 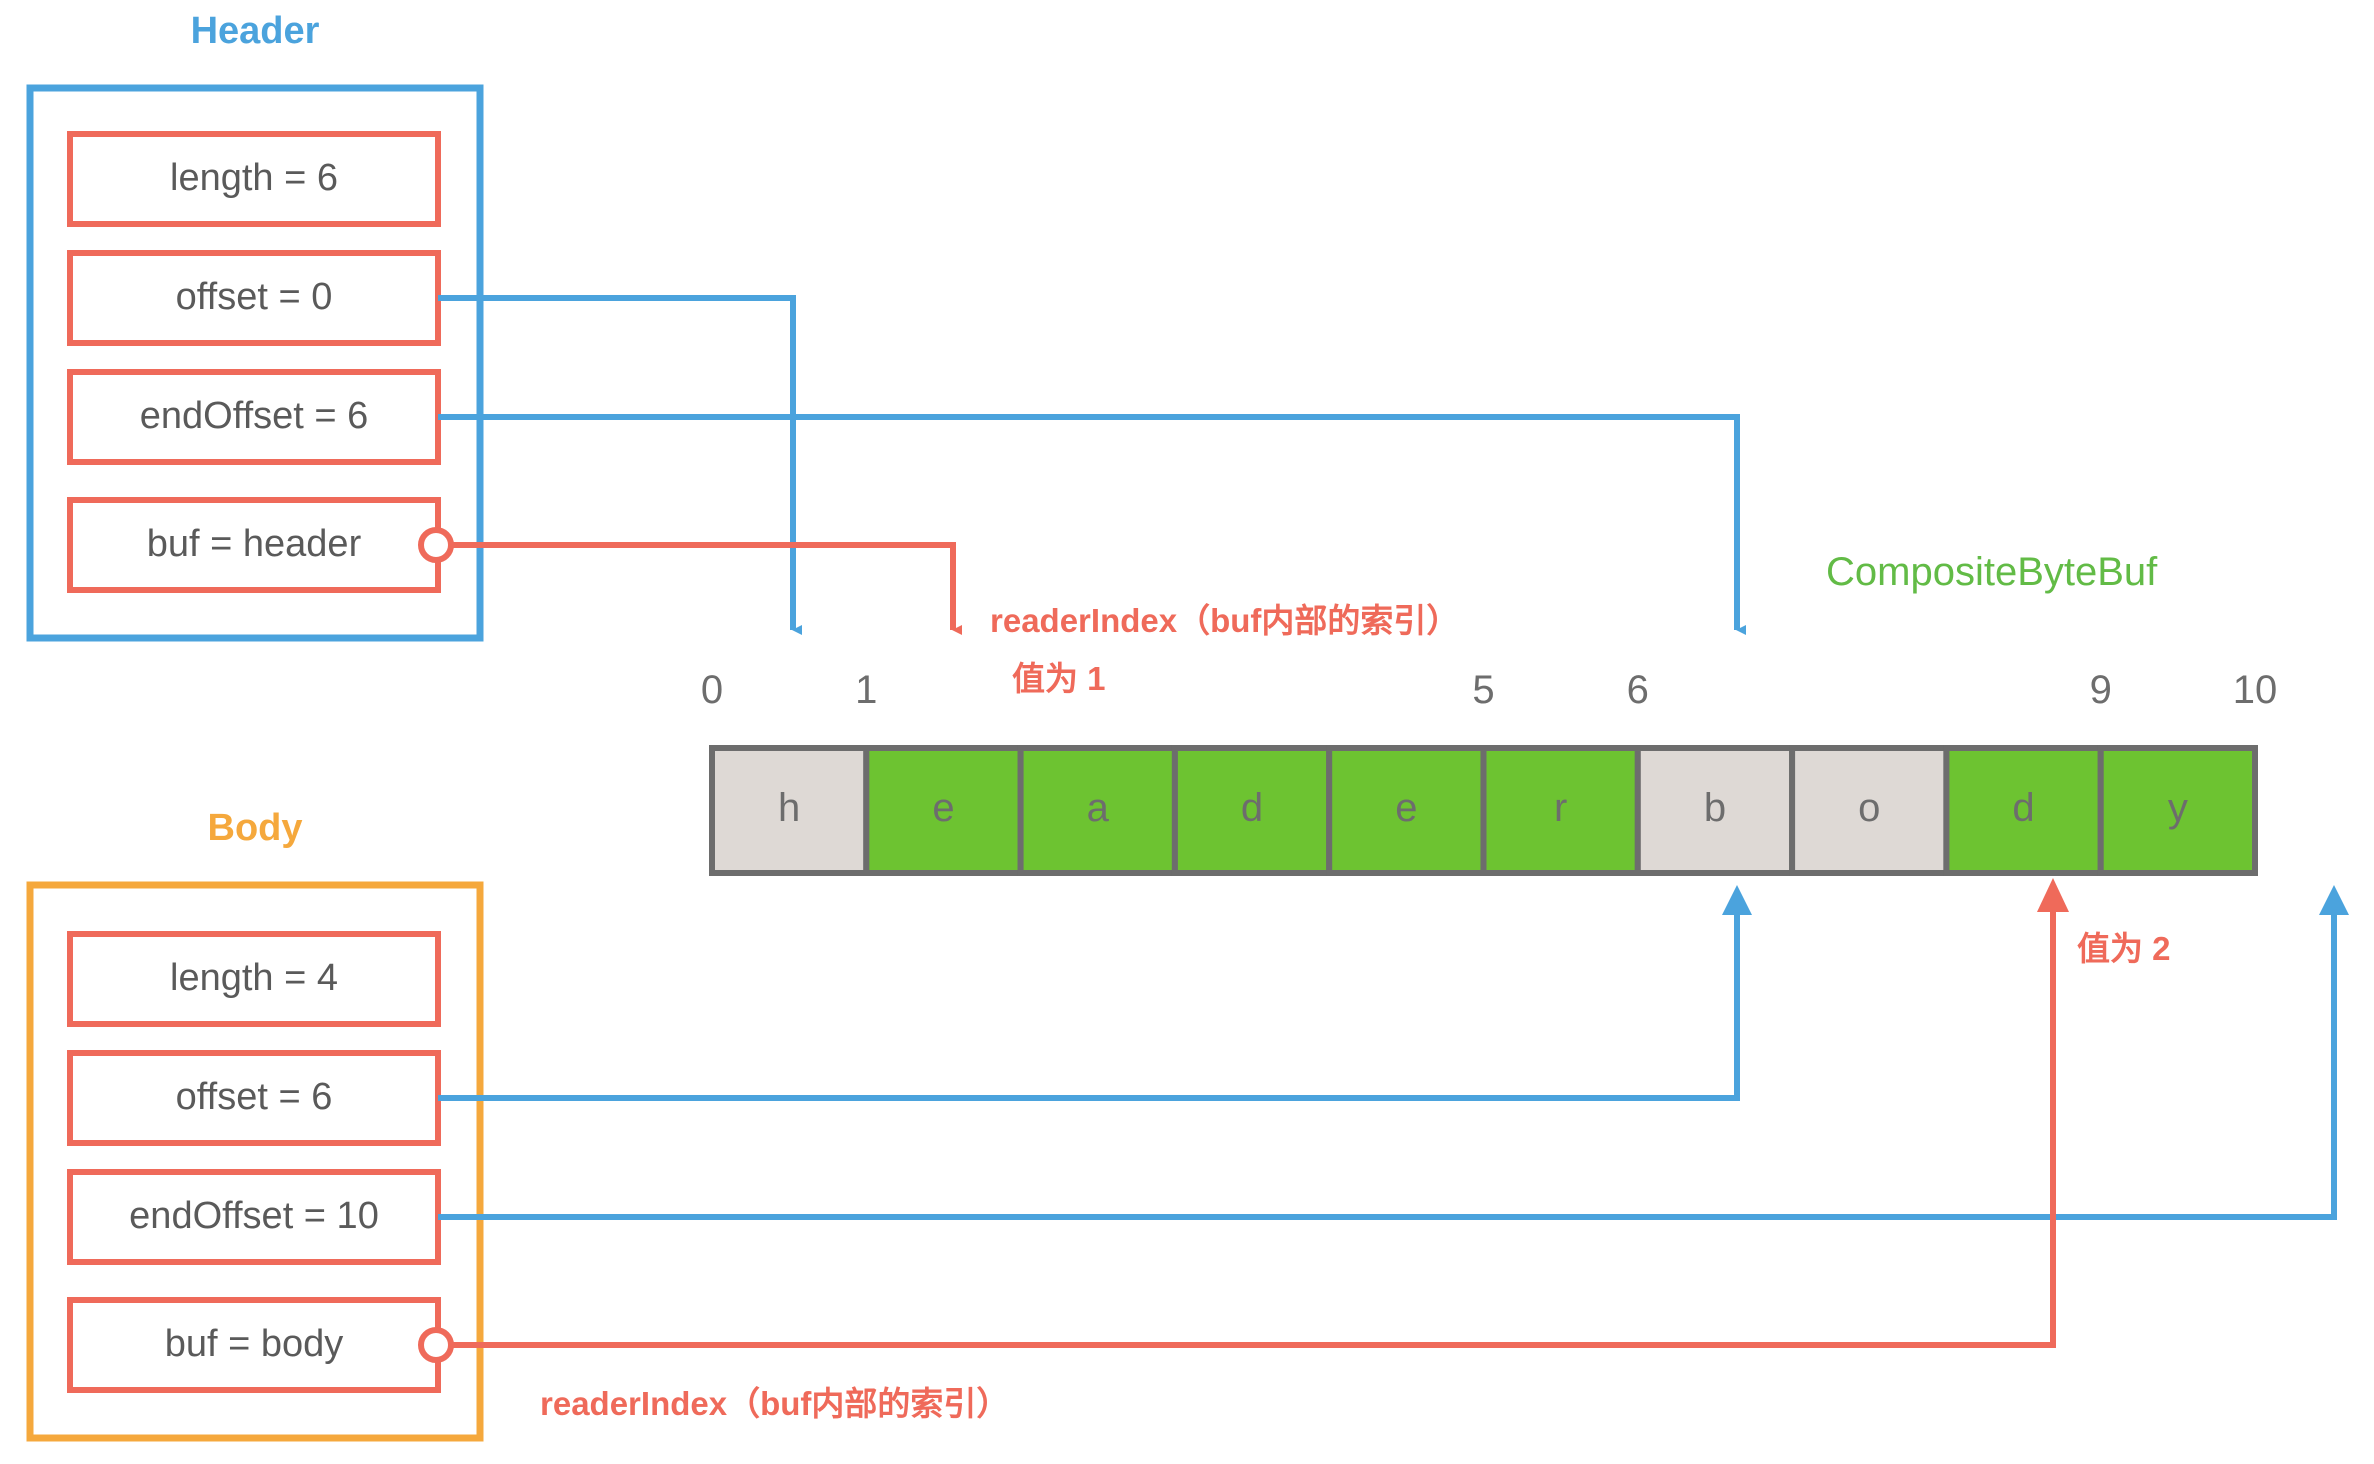 What do you see at coordinates (866, 690) in the screenshot?
I see `buffer-tick: 1` at bounding box center [866, 690].